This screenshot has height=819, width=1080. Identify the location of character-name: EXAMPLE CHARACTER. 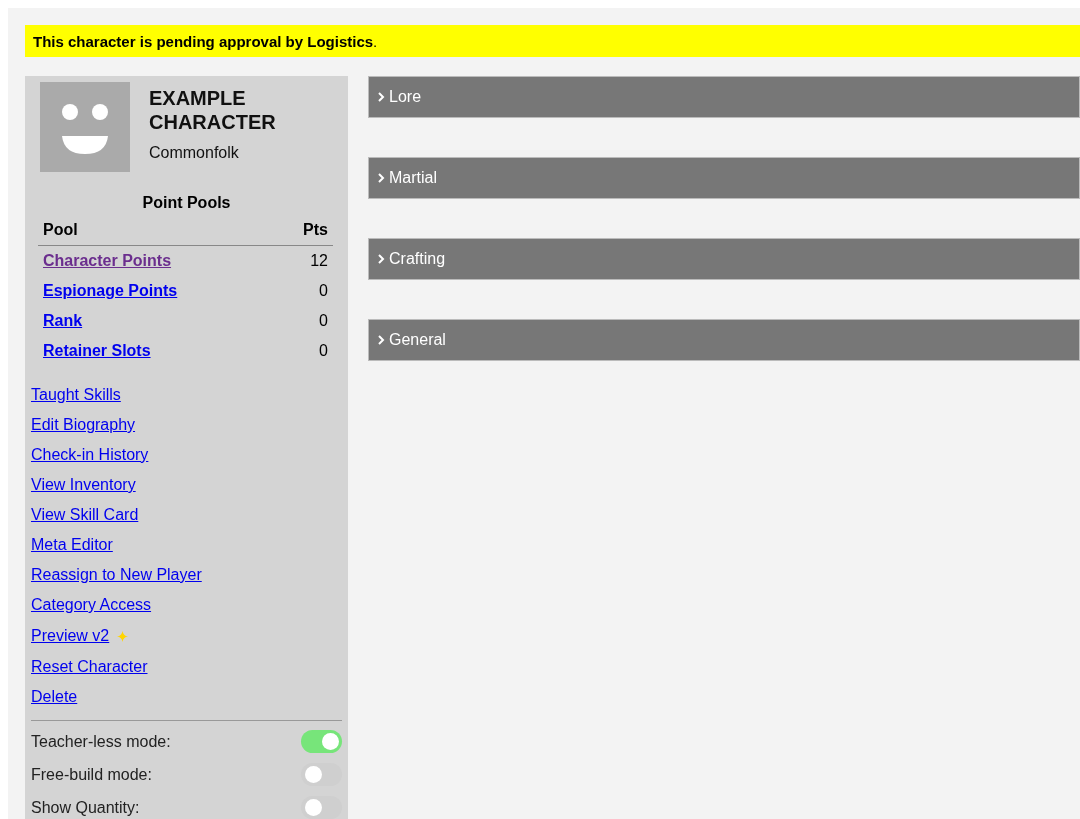
(213, 110).